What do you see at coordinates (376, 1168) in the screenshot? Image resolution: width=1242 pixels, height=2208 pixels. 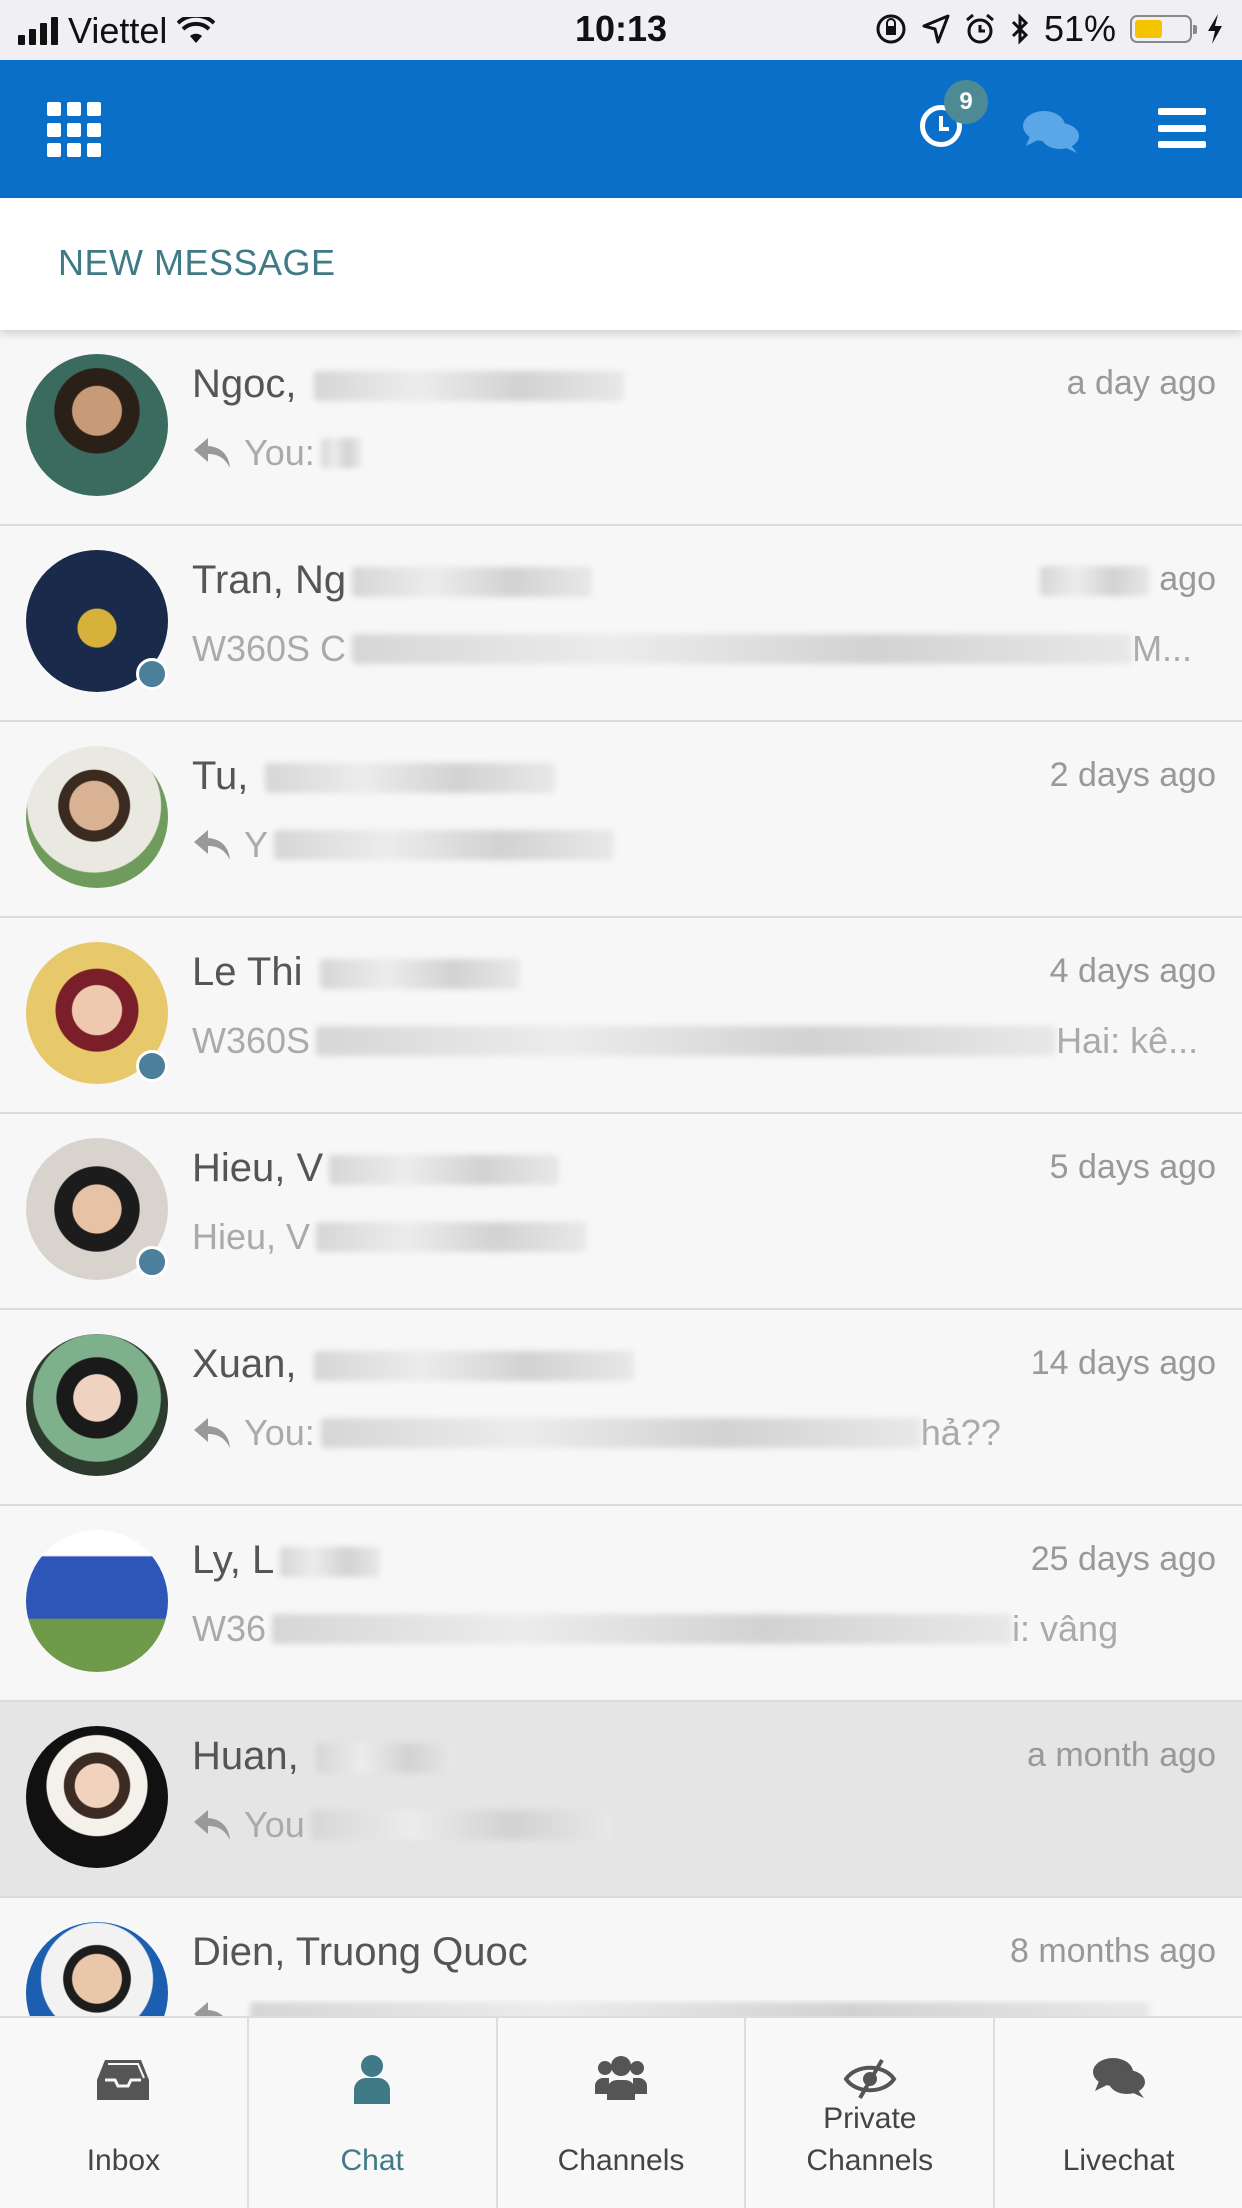 I see `conversation-name: Hieu, V` at bounding box center [376, 1168].